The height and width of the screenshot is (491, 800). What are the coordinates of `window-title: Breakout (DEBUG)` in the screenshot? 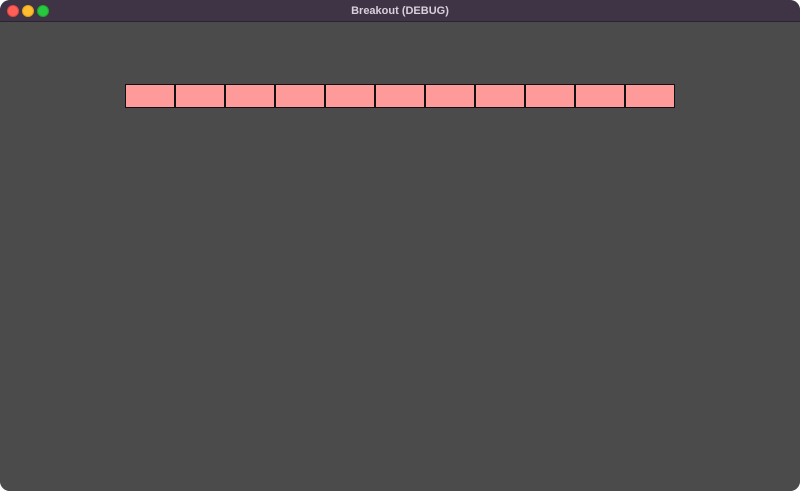 It's located at (400, 11).